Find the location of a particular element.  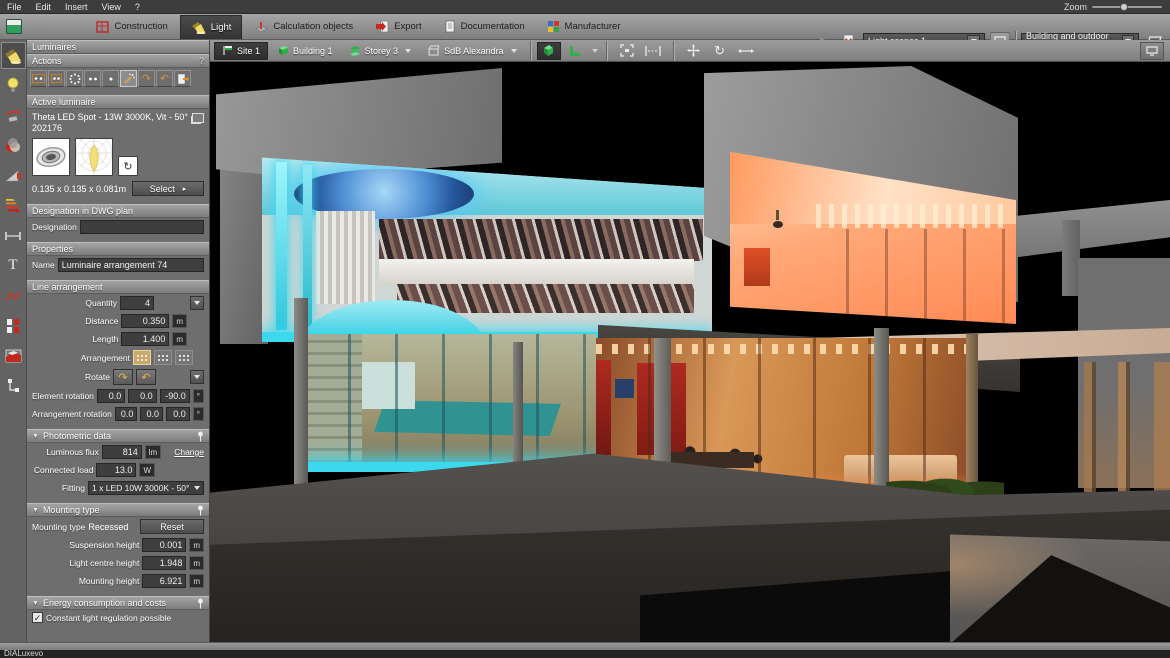

rotate-luminaire-icon: ↻ is located at coordinates (128, 166).